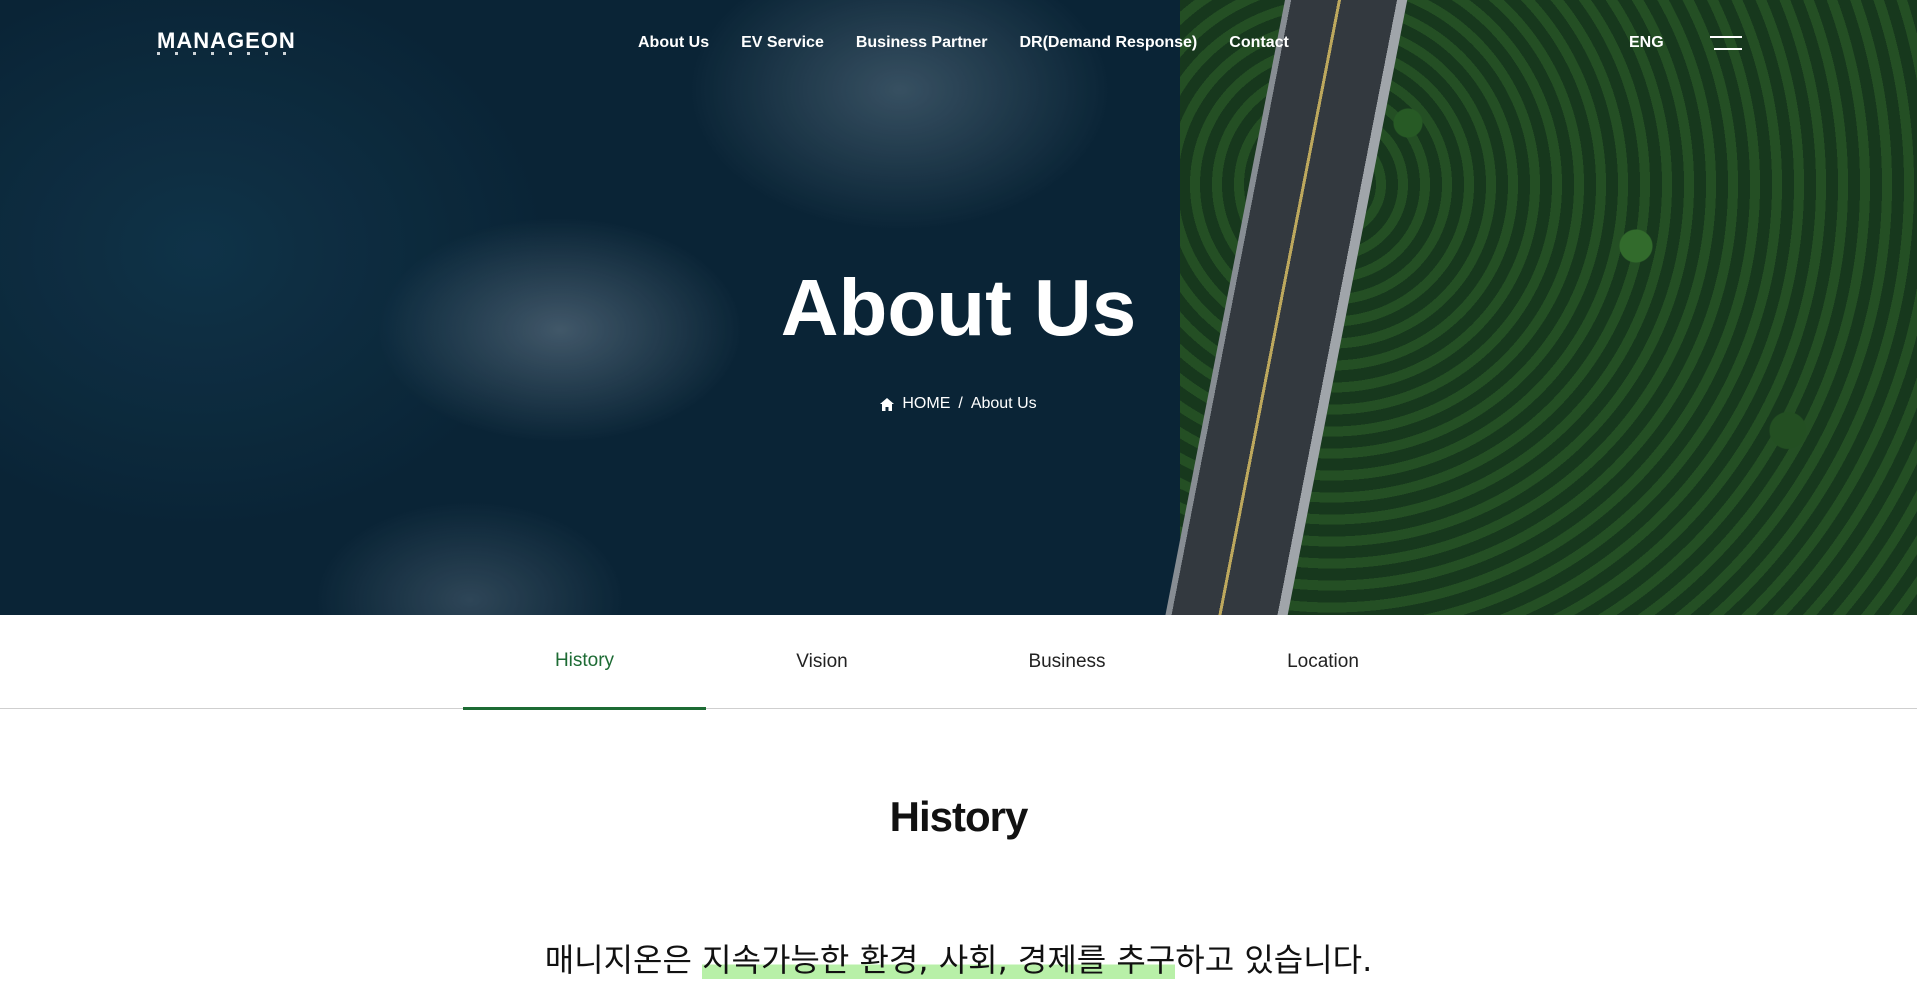 The image size is (1917, 995). Describe the element at coordinates (822, 662) in the screenshot. I see `tab-vision: Vision` at that location.